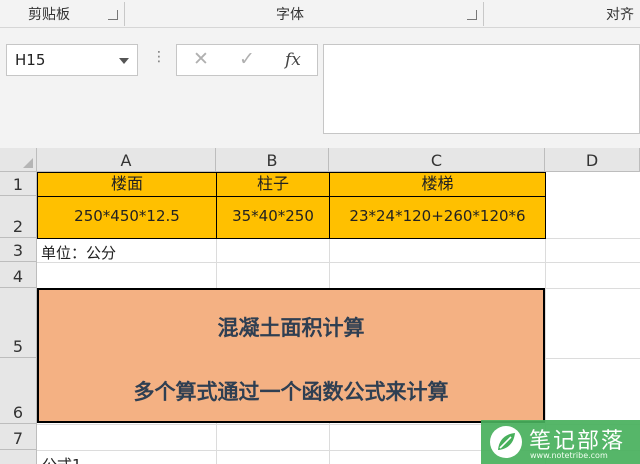  What do you see at coordinates (620, 30) in the screenshot?
I see `ribbon-group-alignment: 对齐方` at bounding box center [620, 30].